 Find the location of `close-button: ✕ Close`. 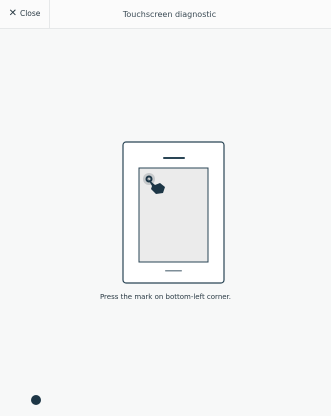

close-button: ✕ Close is located at coordinates (25, 14).